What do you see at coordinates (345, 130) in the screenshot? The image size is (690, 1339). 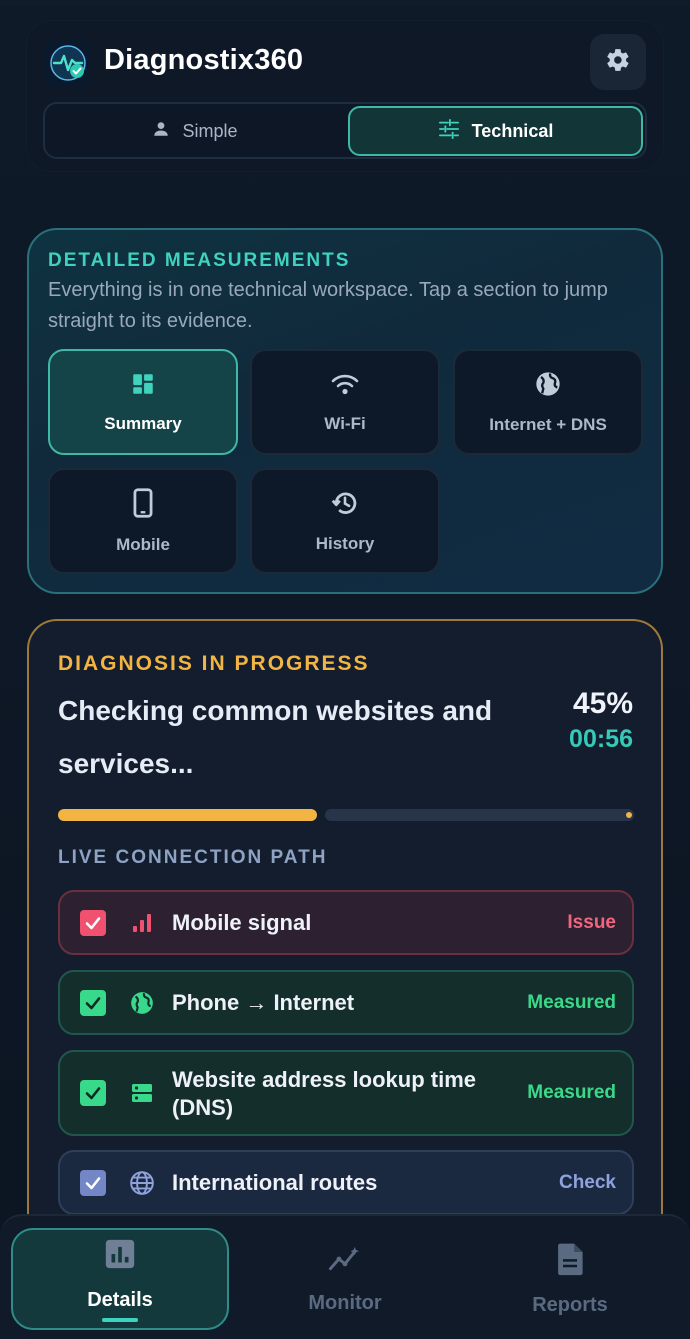 I see `mode-toggle: Simple Technical` at bounding box center [345, 130].